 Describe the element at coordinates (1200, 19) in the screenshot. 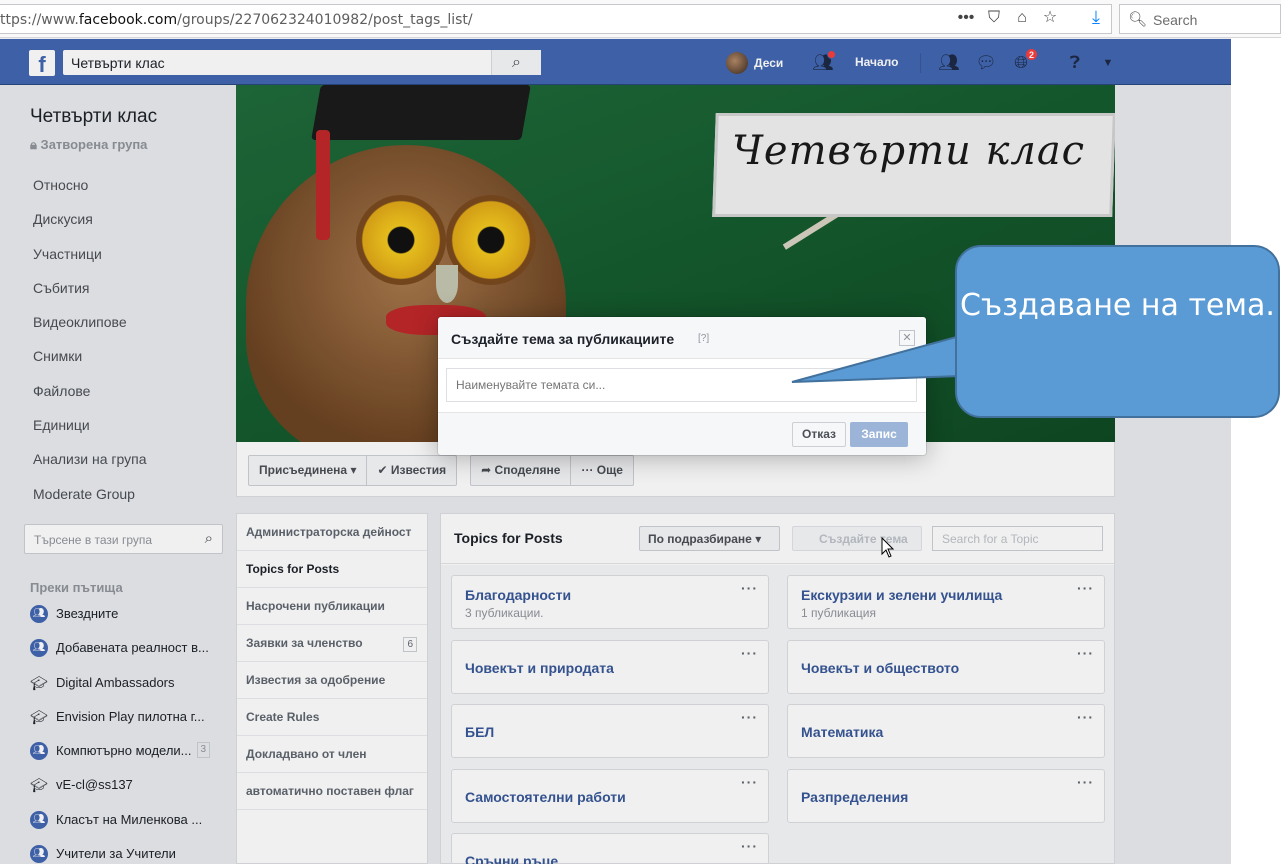

I see `browser-search-box: 🔍︎ Search` at that location.